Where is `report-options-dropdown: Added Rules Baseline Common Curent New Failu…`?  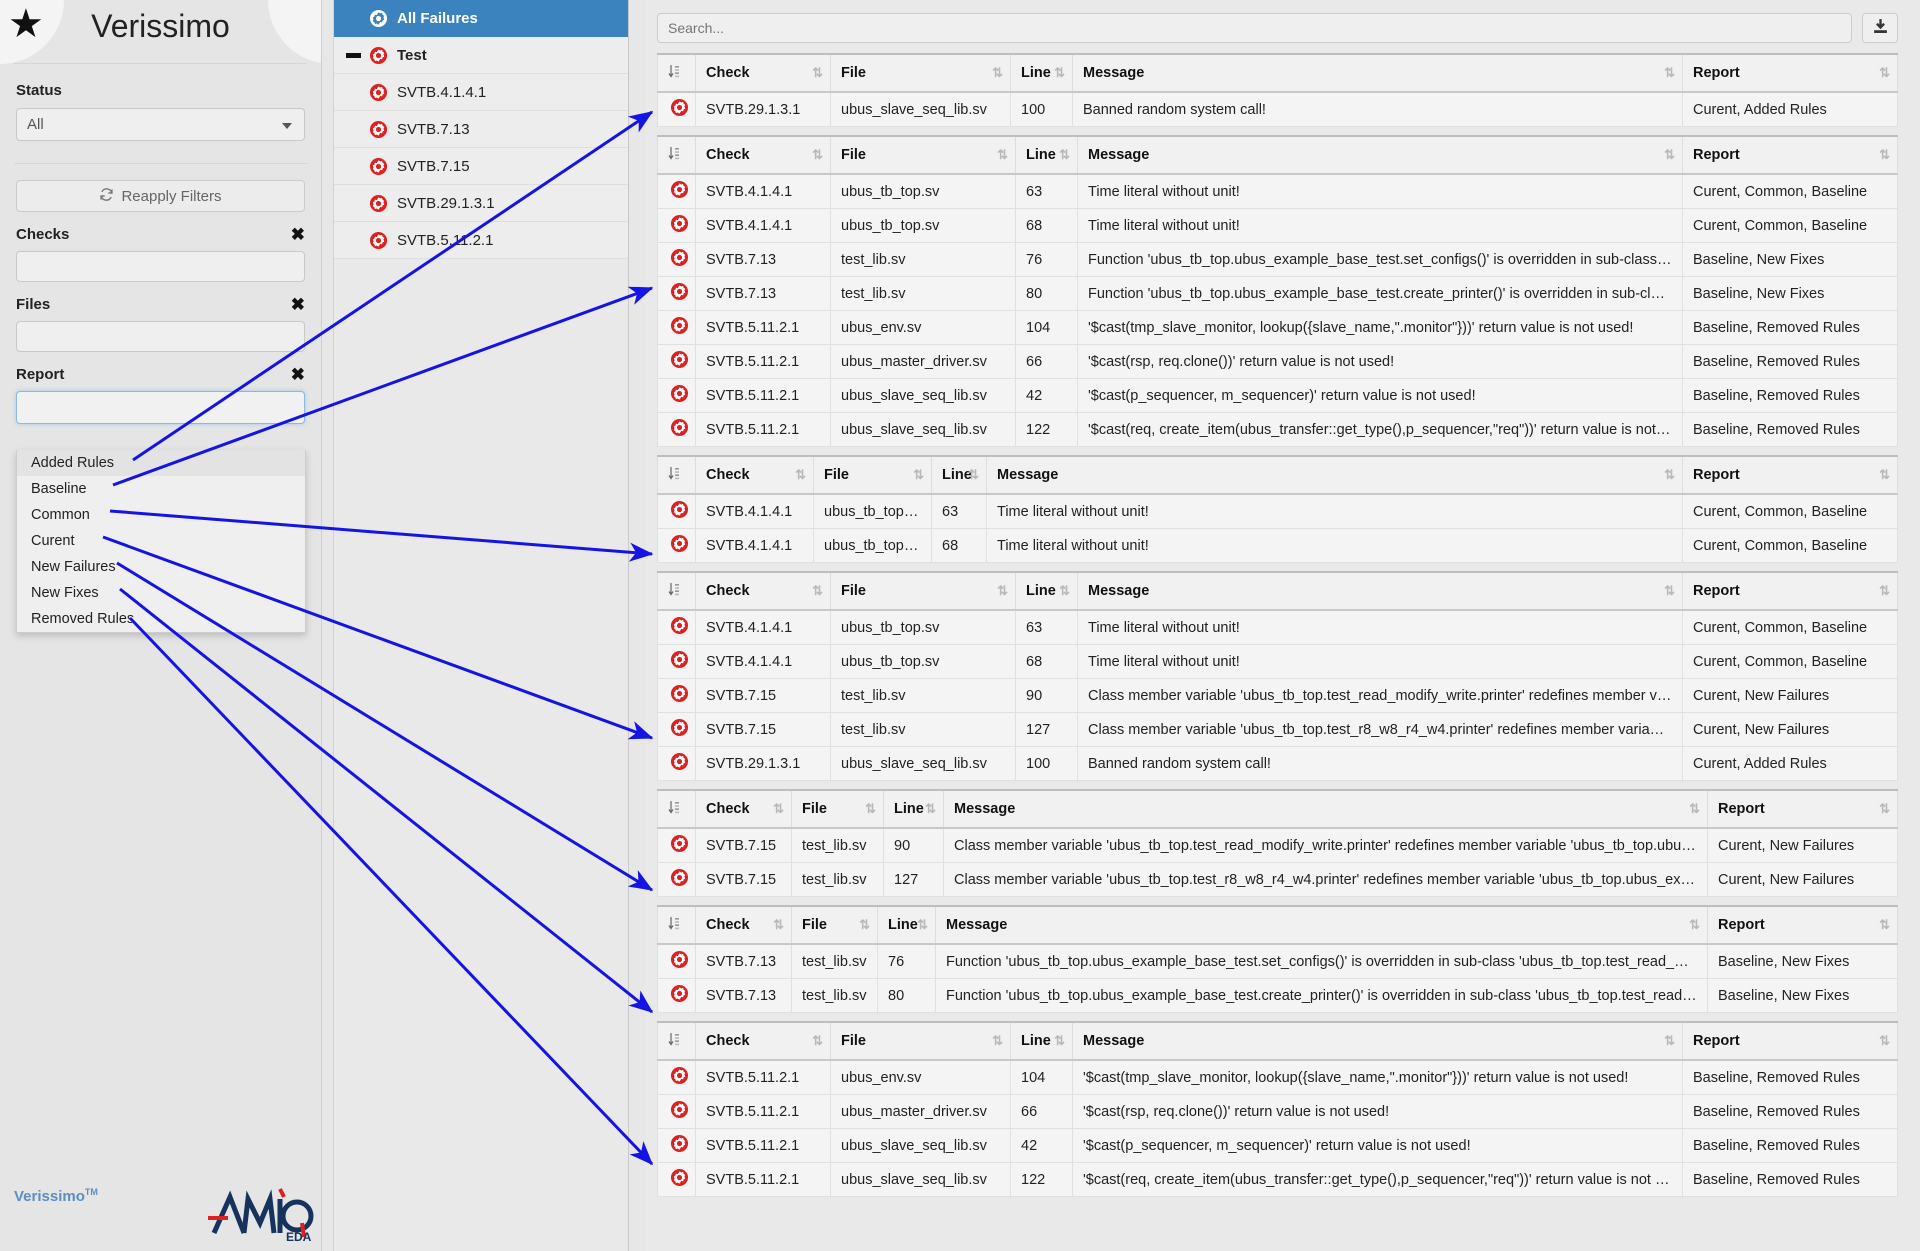 report-options-dropdown: Added Rules Baseline Common Curent New Failu… is located at coordinates (161, 541).